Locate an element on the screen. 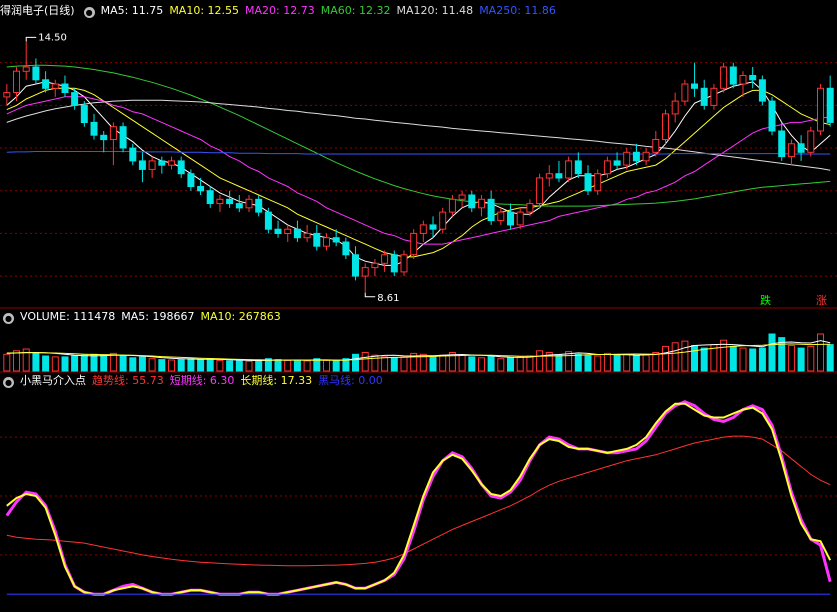 This screenshot has width=837, height=612. indicator-toggle-icon: ● is located at coordinates (8, 382).